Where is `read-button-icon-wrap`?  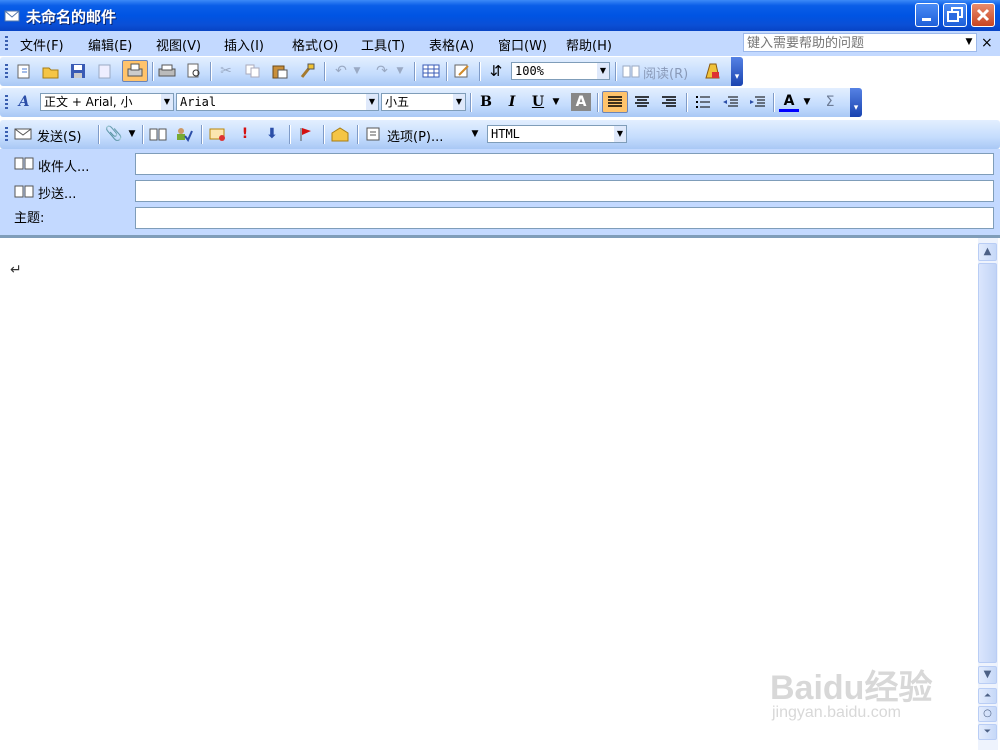
read-button-icon-wrap is located at coordinates (631, 71).